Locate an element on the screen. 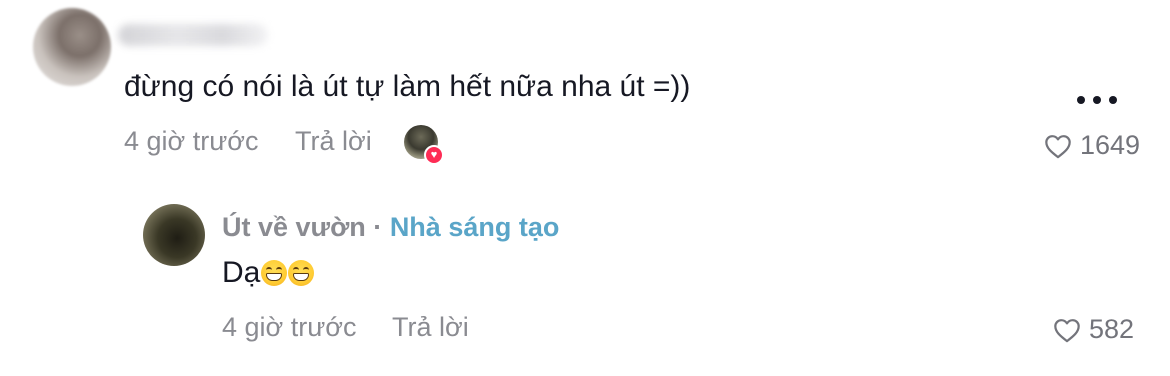  more-options-button is located at coordinates (1097, 100).